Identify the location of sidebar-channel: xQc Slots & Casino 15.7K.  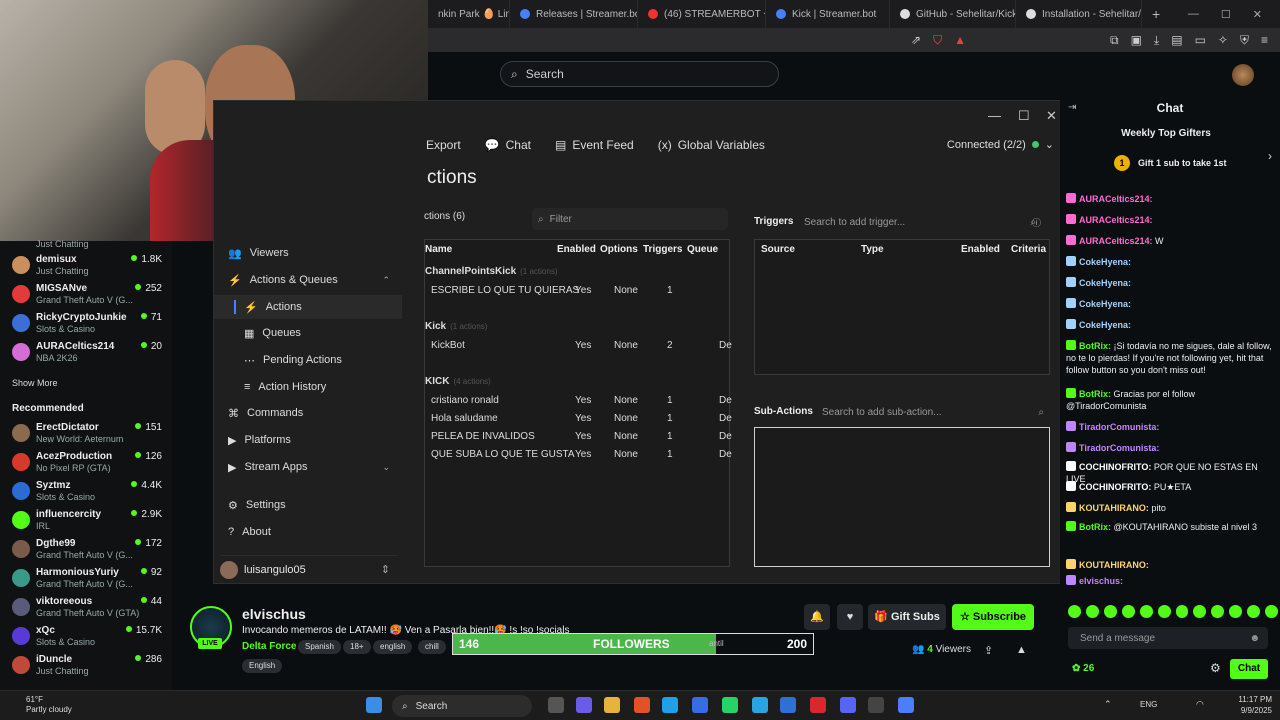
(87, 638).